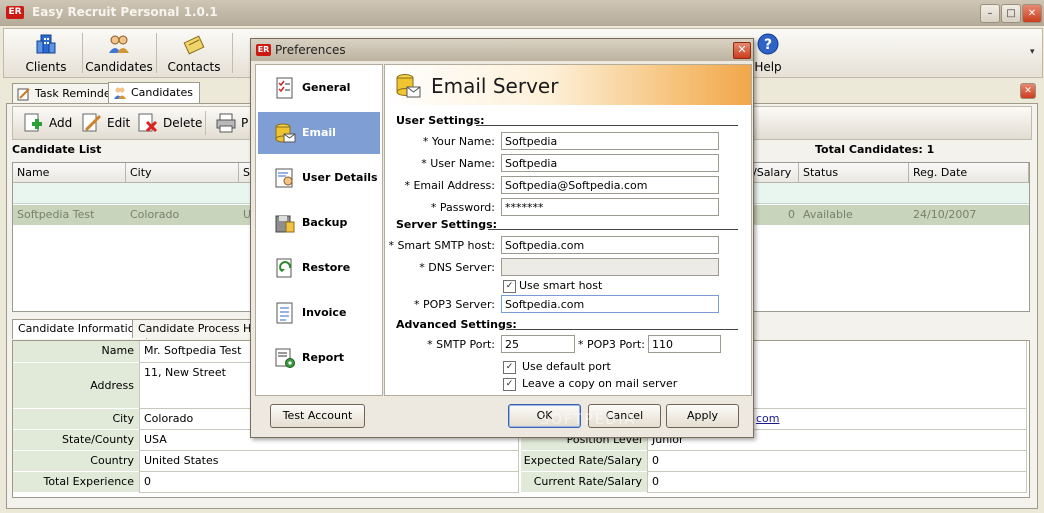 The image size is (1044, 513). Describe the element at coordinates (610, 185) in the screenshot. I see `email-address-field: Softpedia@Softpedia.com` at that location.